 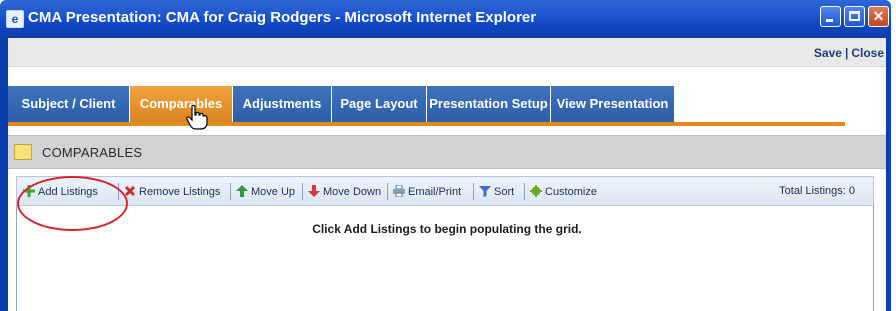 I want to click on arrow-up-icon, so click(x=242, y=191).